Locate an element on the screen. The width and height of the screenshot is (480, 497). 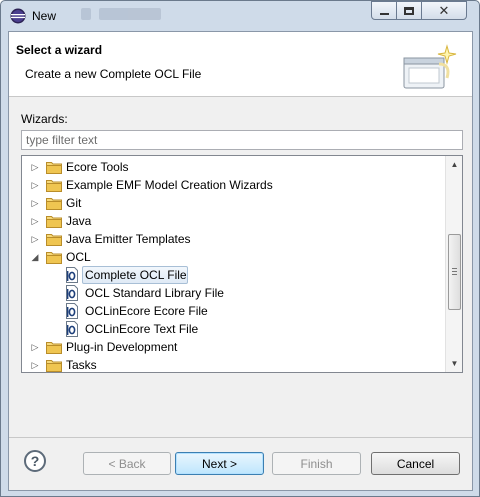
tree-item-label: Java Emitter Templates is located at coordinates (128, 239).